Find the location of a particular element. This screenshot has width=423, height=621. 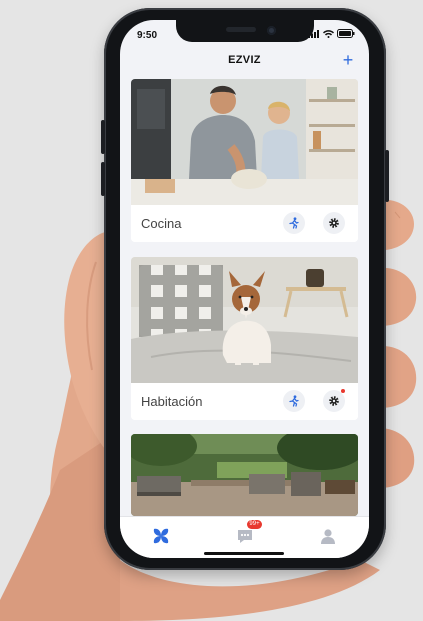

camera-card-footer: Cocina is located at coordinates (244, 223).